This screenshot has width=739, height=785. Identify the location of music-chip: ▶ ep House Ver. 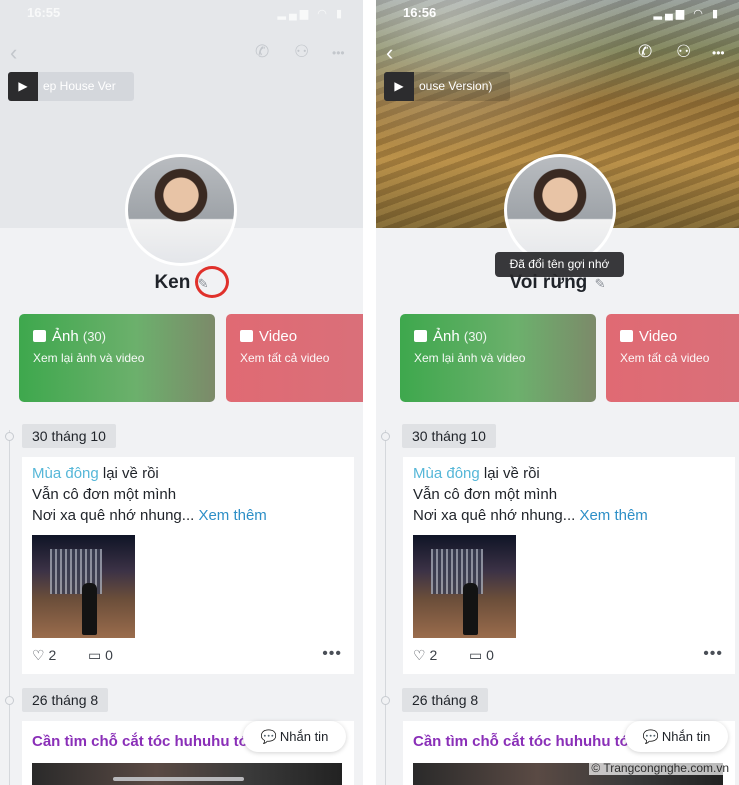
(71, 86).